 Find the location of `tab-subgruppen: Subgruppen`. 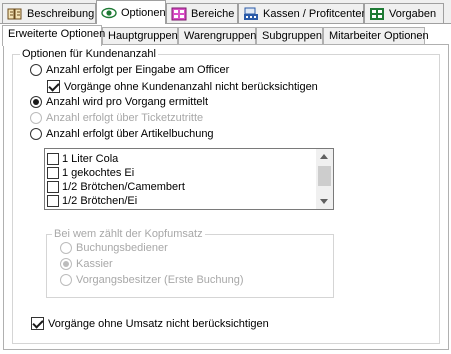

tab-subgruppen: Subgruppen is located at coordinates (289, 36).